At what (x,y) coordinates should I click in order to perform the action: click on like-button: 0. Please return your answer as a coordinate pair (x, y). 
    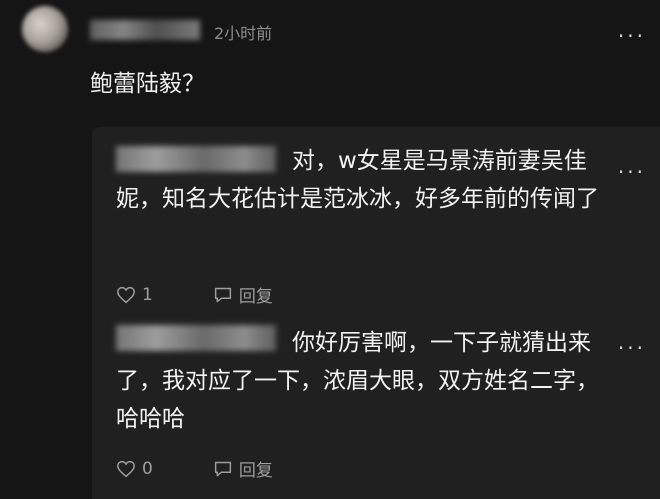
    Looking at the image, I should click on (134, 469).